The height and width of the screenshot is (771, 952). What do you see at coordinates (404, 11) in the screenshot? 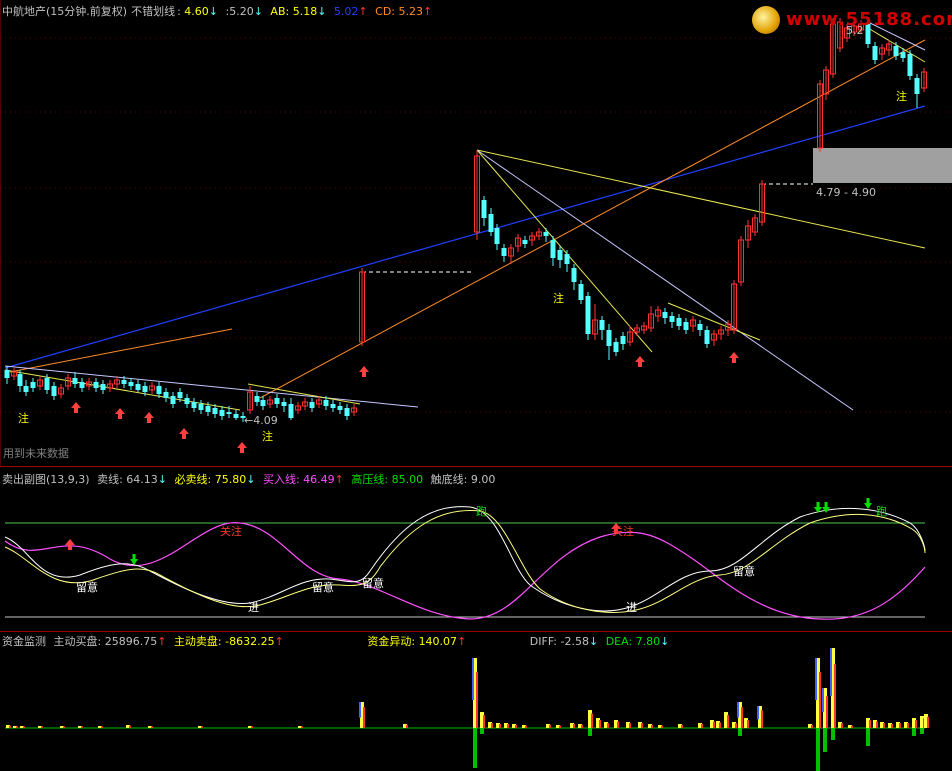
I see `cd-value: CD: 5.23↑` at bounding box center [404, 11].